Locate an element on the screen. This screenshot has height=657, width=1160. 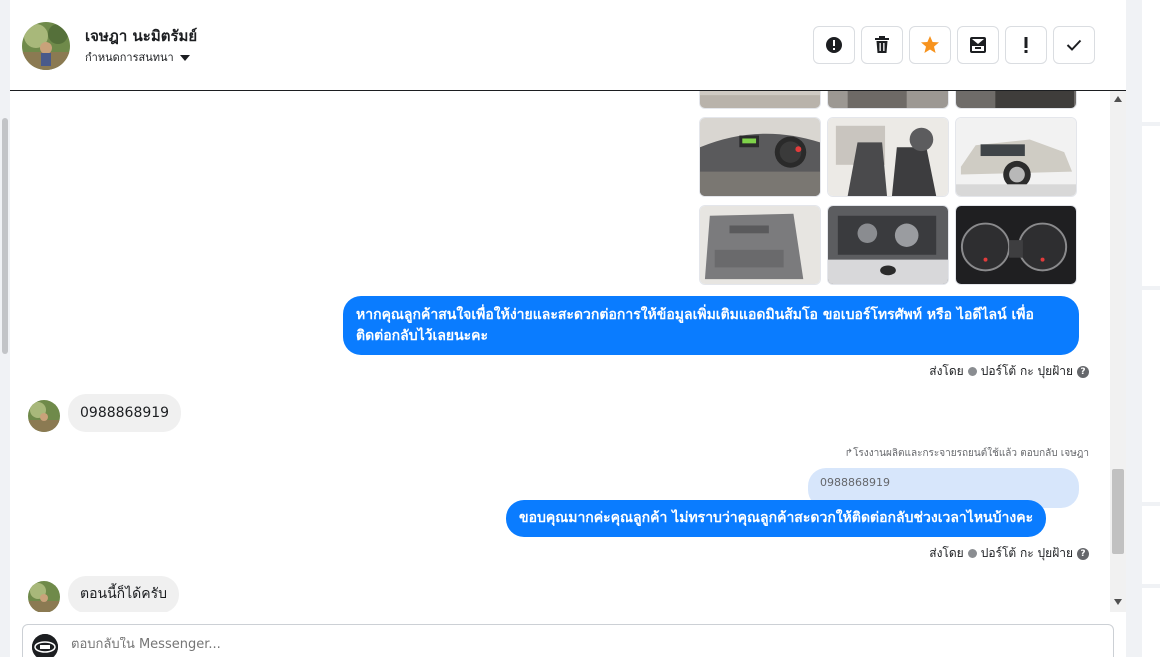
inbox-icon is located at coordinates (978, 45).